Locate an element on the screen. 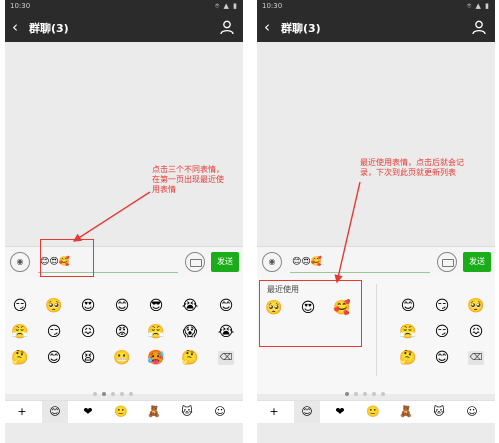 This screenshot has height=443, width=499. annotation-box-recent is located at coordinates (310, 313).